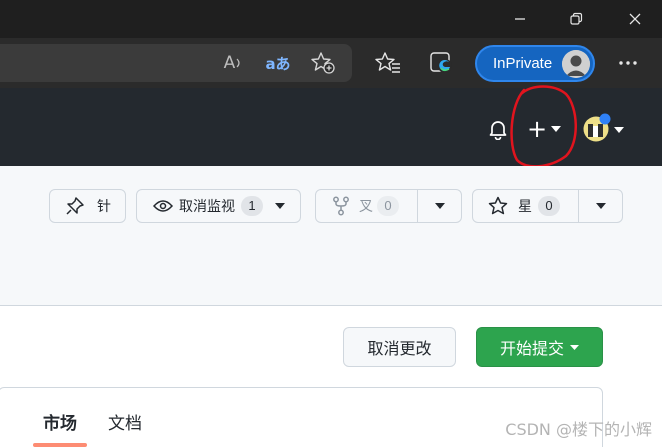 This screenshot has width=662, height=447. I want to click on translate-icon: aあ, so click(278, 63).